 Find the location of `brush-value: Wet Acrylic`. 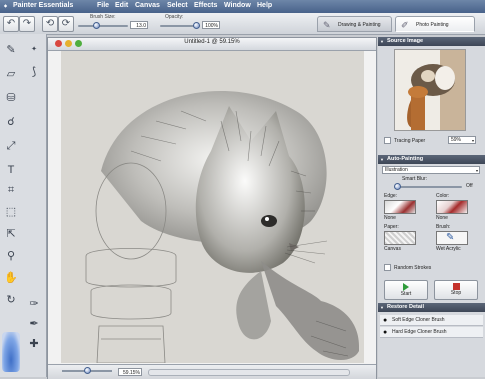

brush-value: Wet Acrylic is located at coordinates (448, 249).